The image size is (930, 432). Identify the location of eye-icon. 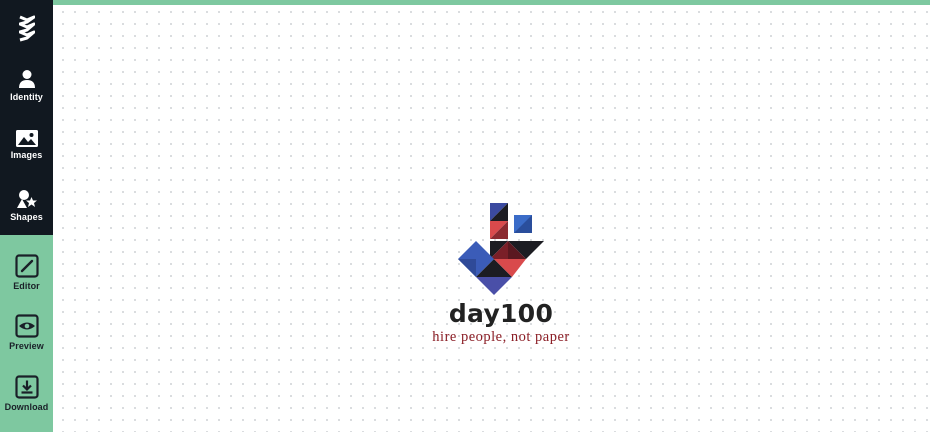
(26, 326).